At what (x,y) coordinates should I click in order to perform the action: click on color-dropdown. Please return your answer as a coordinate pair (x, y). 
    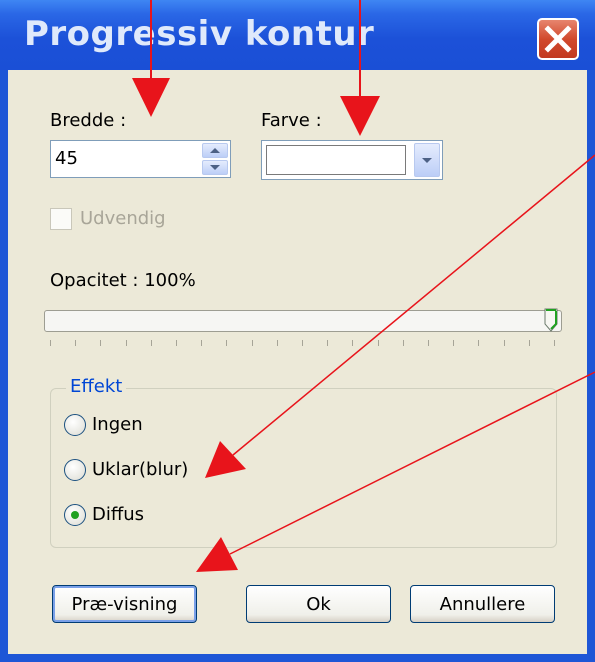
    Looking at the image, I should click on (352, 160).